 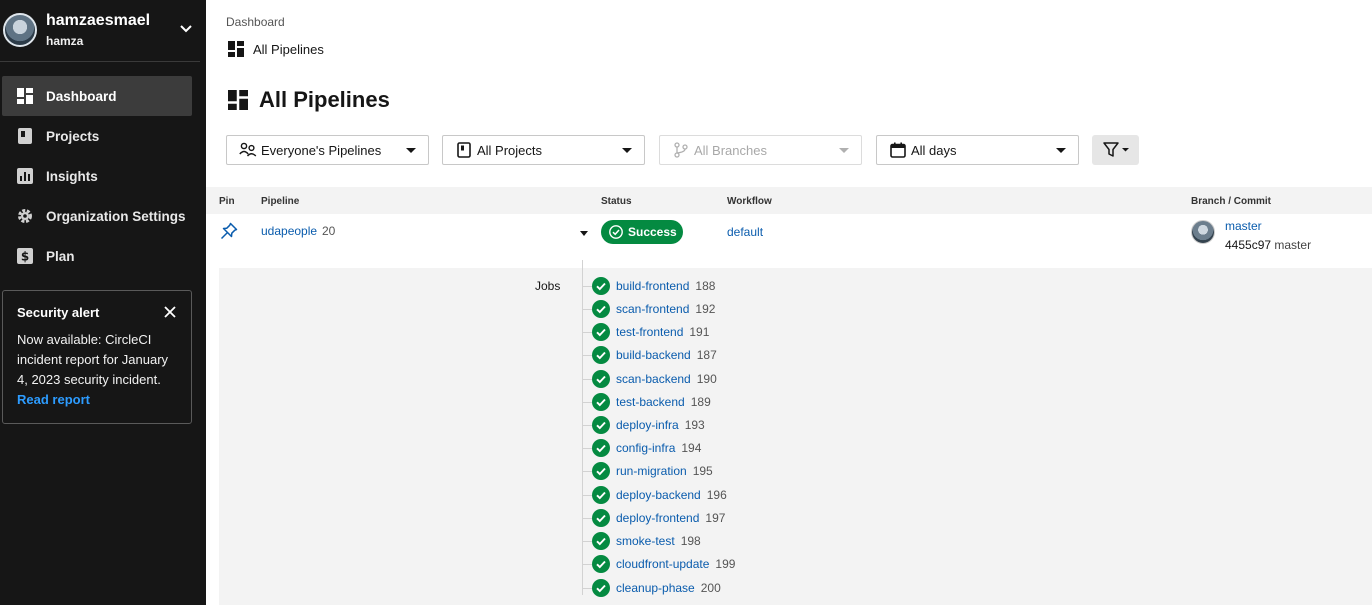 What do you see at coordinates (100, 31) in the screenshot?
I see `org-switcher: hamzaesmael hamza` at bounding box center [100, 31].